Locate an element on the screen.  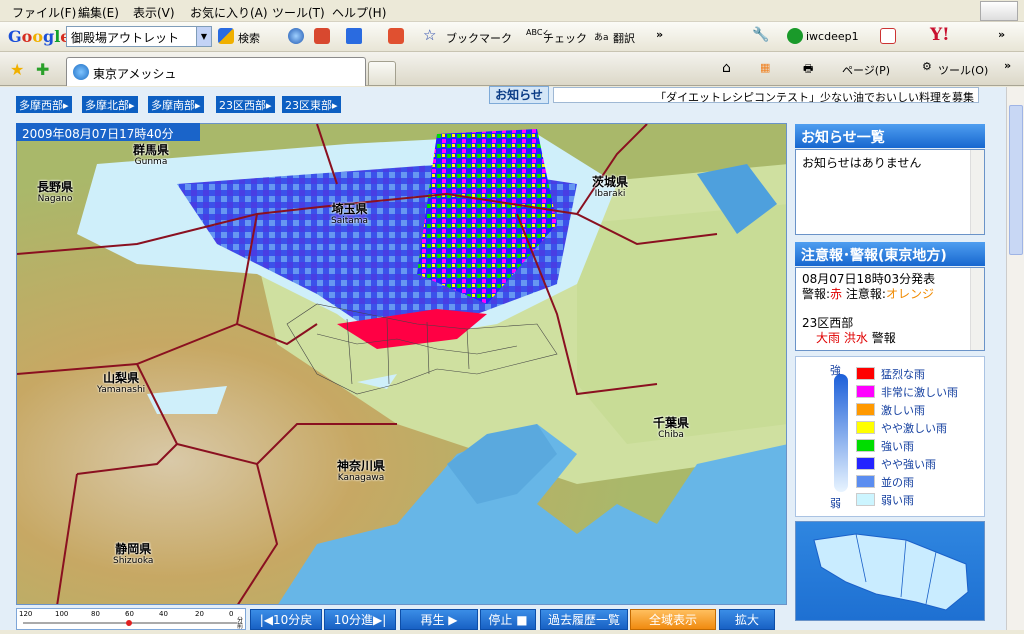
tools-menu: ツール(O) is located at coordinates (963, 70).